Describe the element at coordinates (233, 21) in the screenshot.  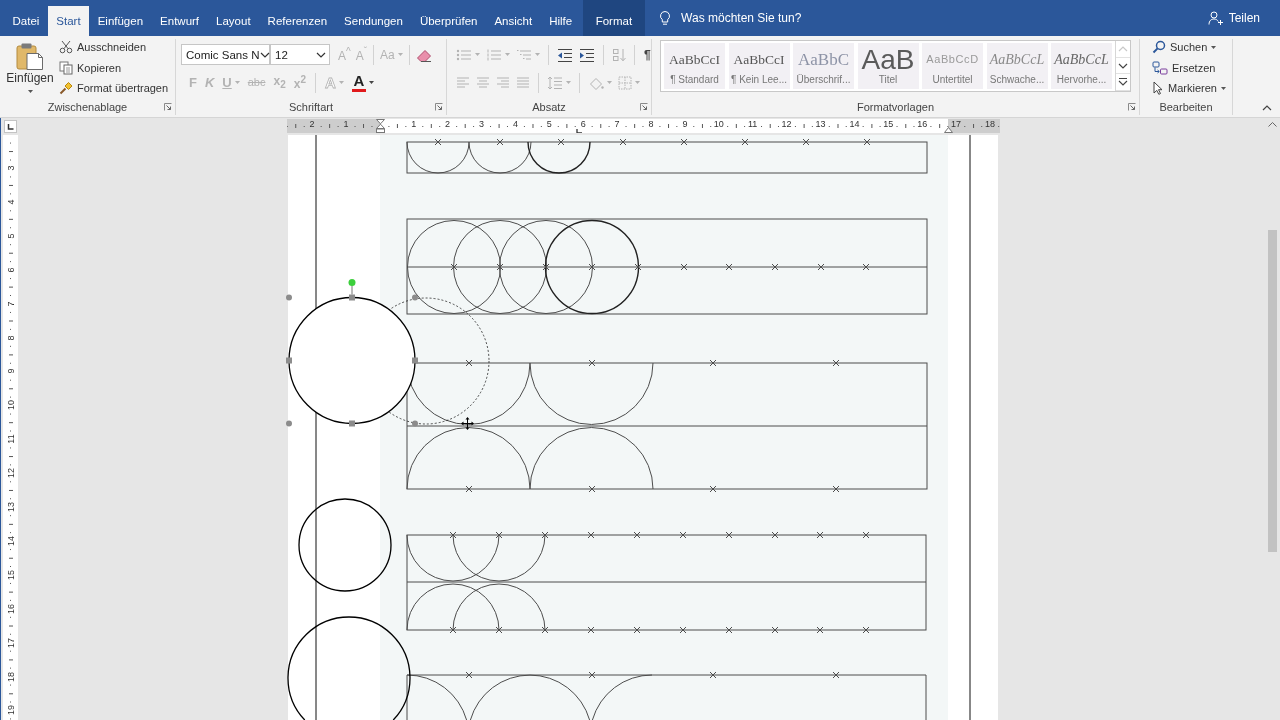
I see `ribbon-tab: Layout` at that location.